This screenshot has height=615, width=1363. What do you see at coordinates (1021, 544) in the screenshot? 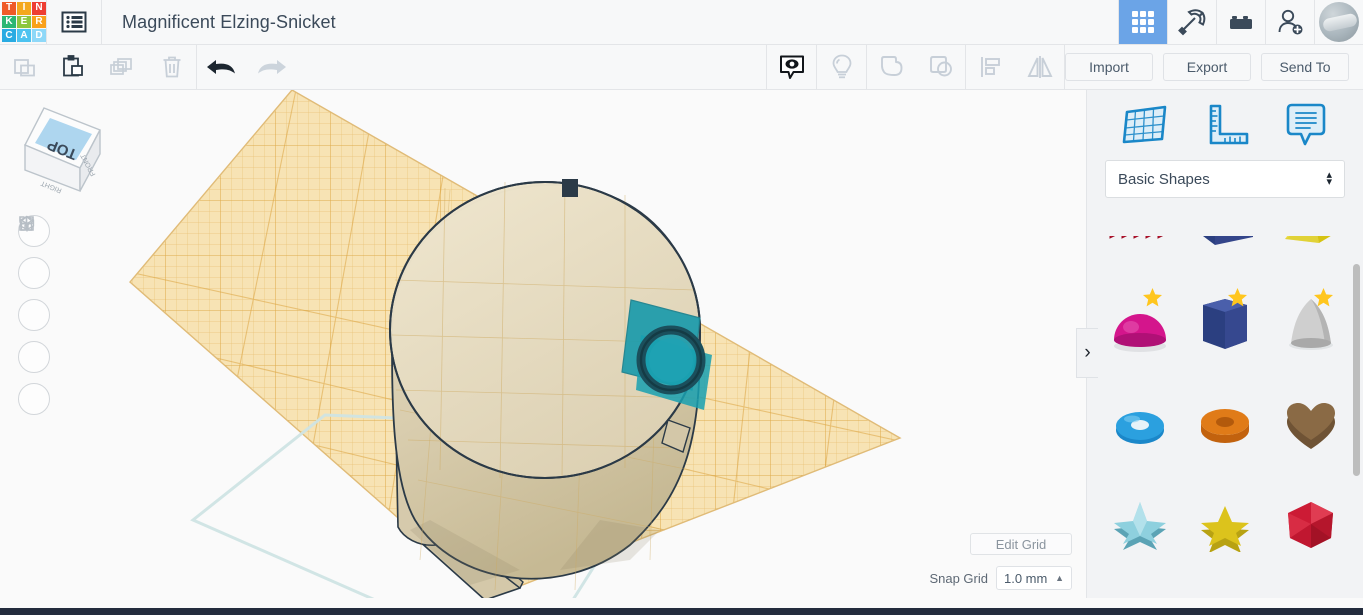
I see `edit-grid-button: Edit Grid` at bounding box center [1021, 544].